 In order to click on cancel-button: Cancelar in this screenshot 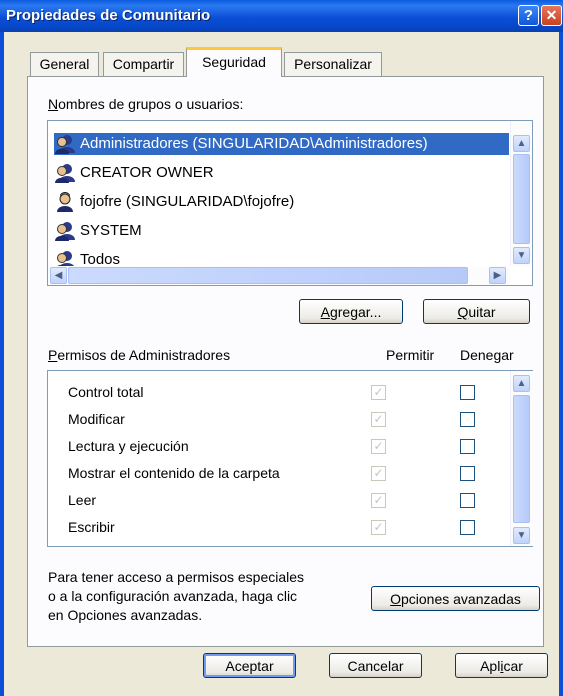, I will do `click(375, 665)`.